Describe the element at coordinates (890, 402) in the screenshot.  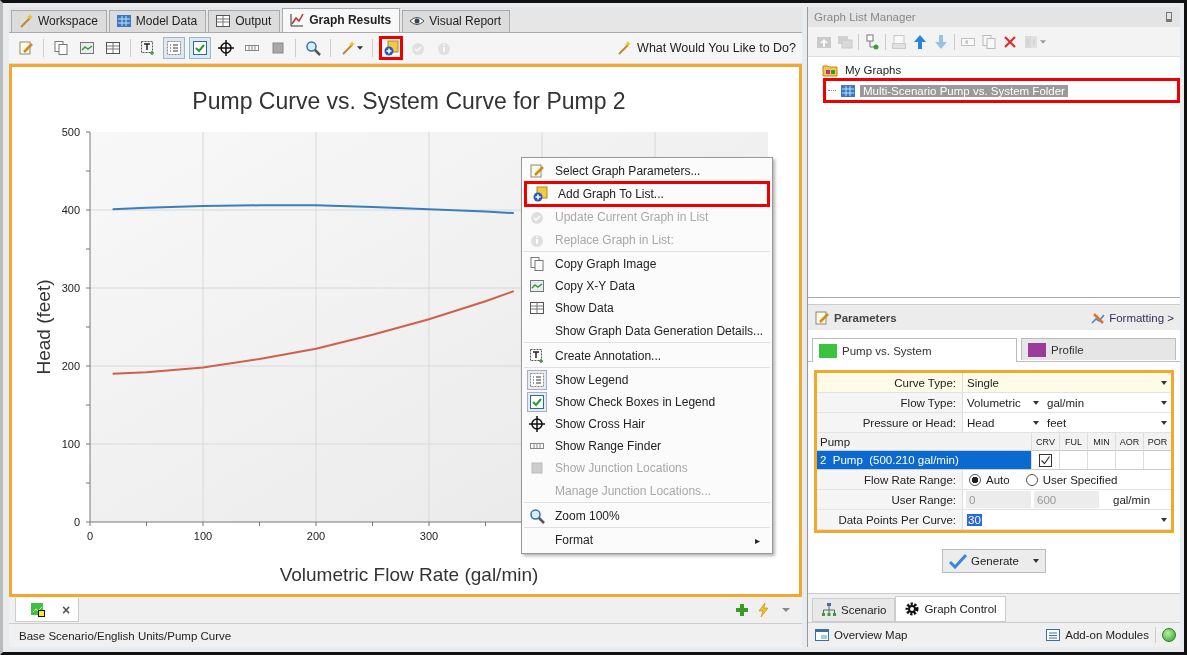
I see `field-label: Flow Type:` at that location.